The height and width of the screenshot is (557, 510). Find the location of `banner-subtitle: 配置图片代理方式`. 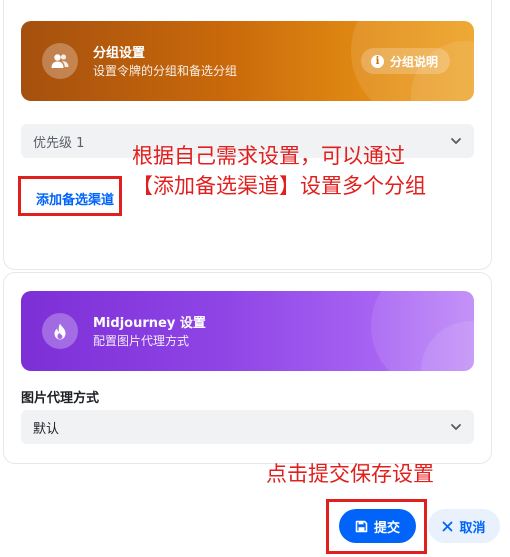

banner-subtitle: 配置图片代理方式 is located at coordinates (141, 341).